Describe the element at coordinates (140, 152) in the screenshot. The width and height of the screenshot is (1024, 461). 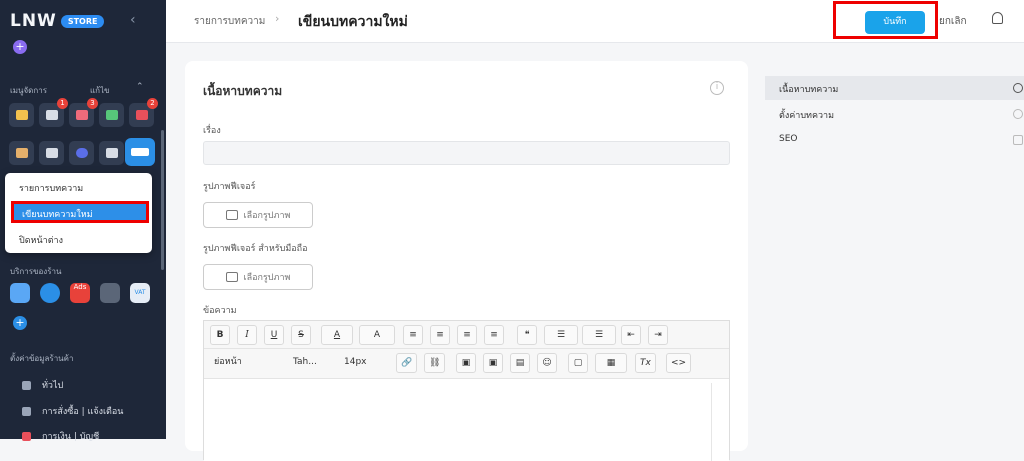
I see `keyboard-tile-icon` at that location.